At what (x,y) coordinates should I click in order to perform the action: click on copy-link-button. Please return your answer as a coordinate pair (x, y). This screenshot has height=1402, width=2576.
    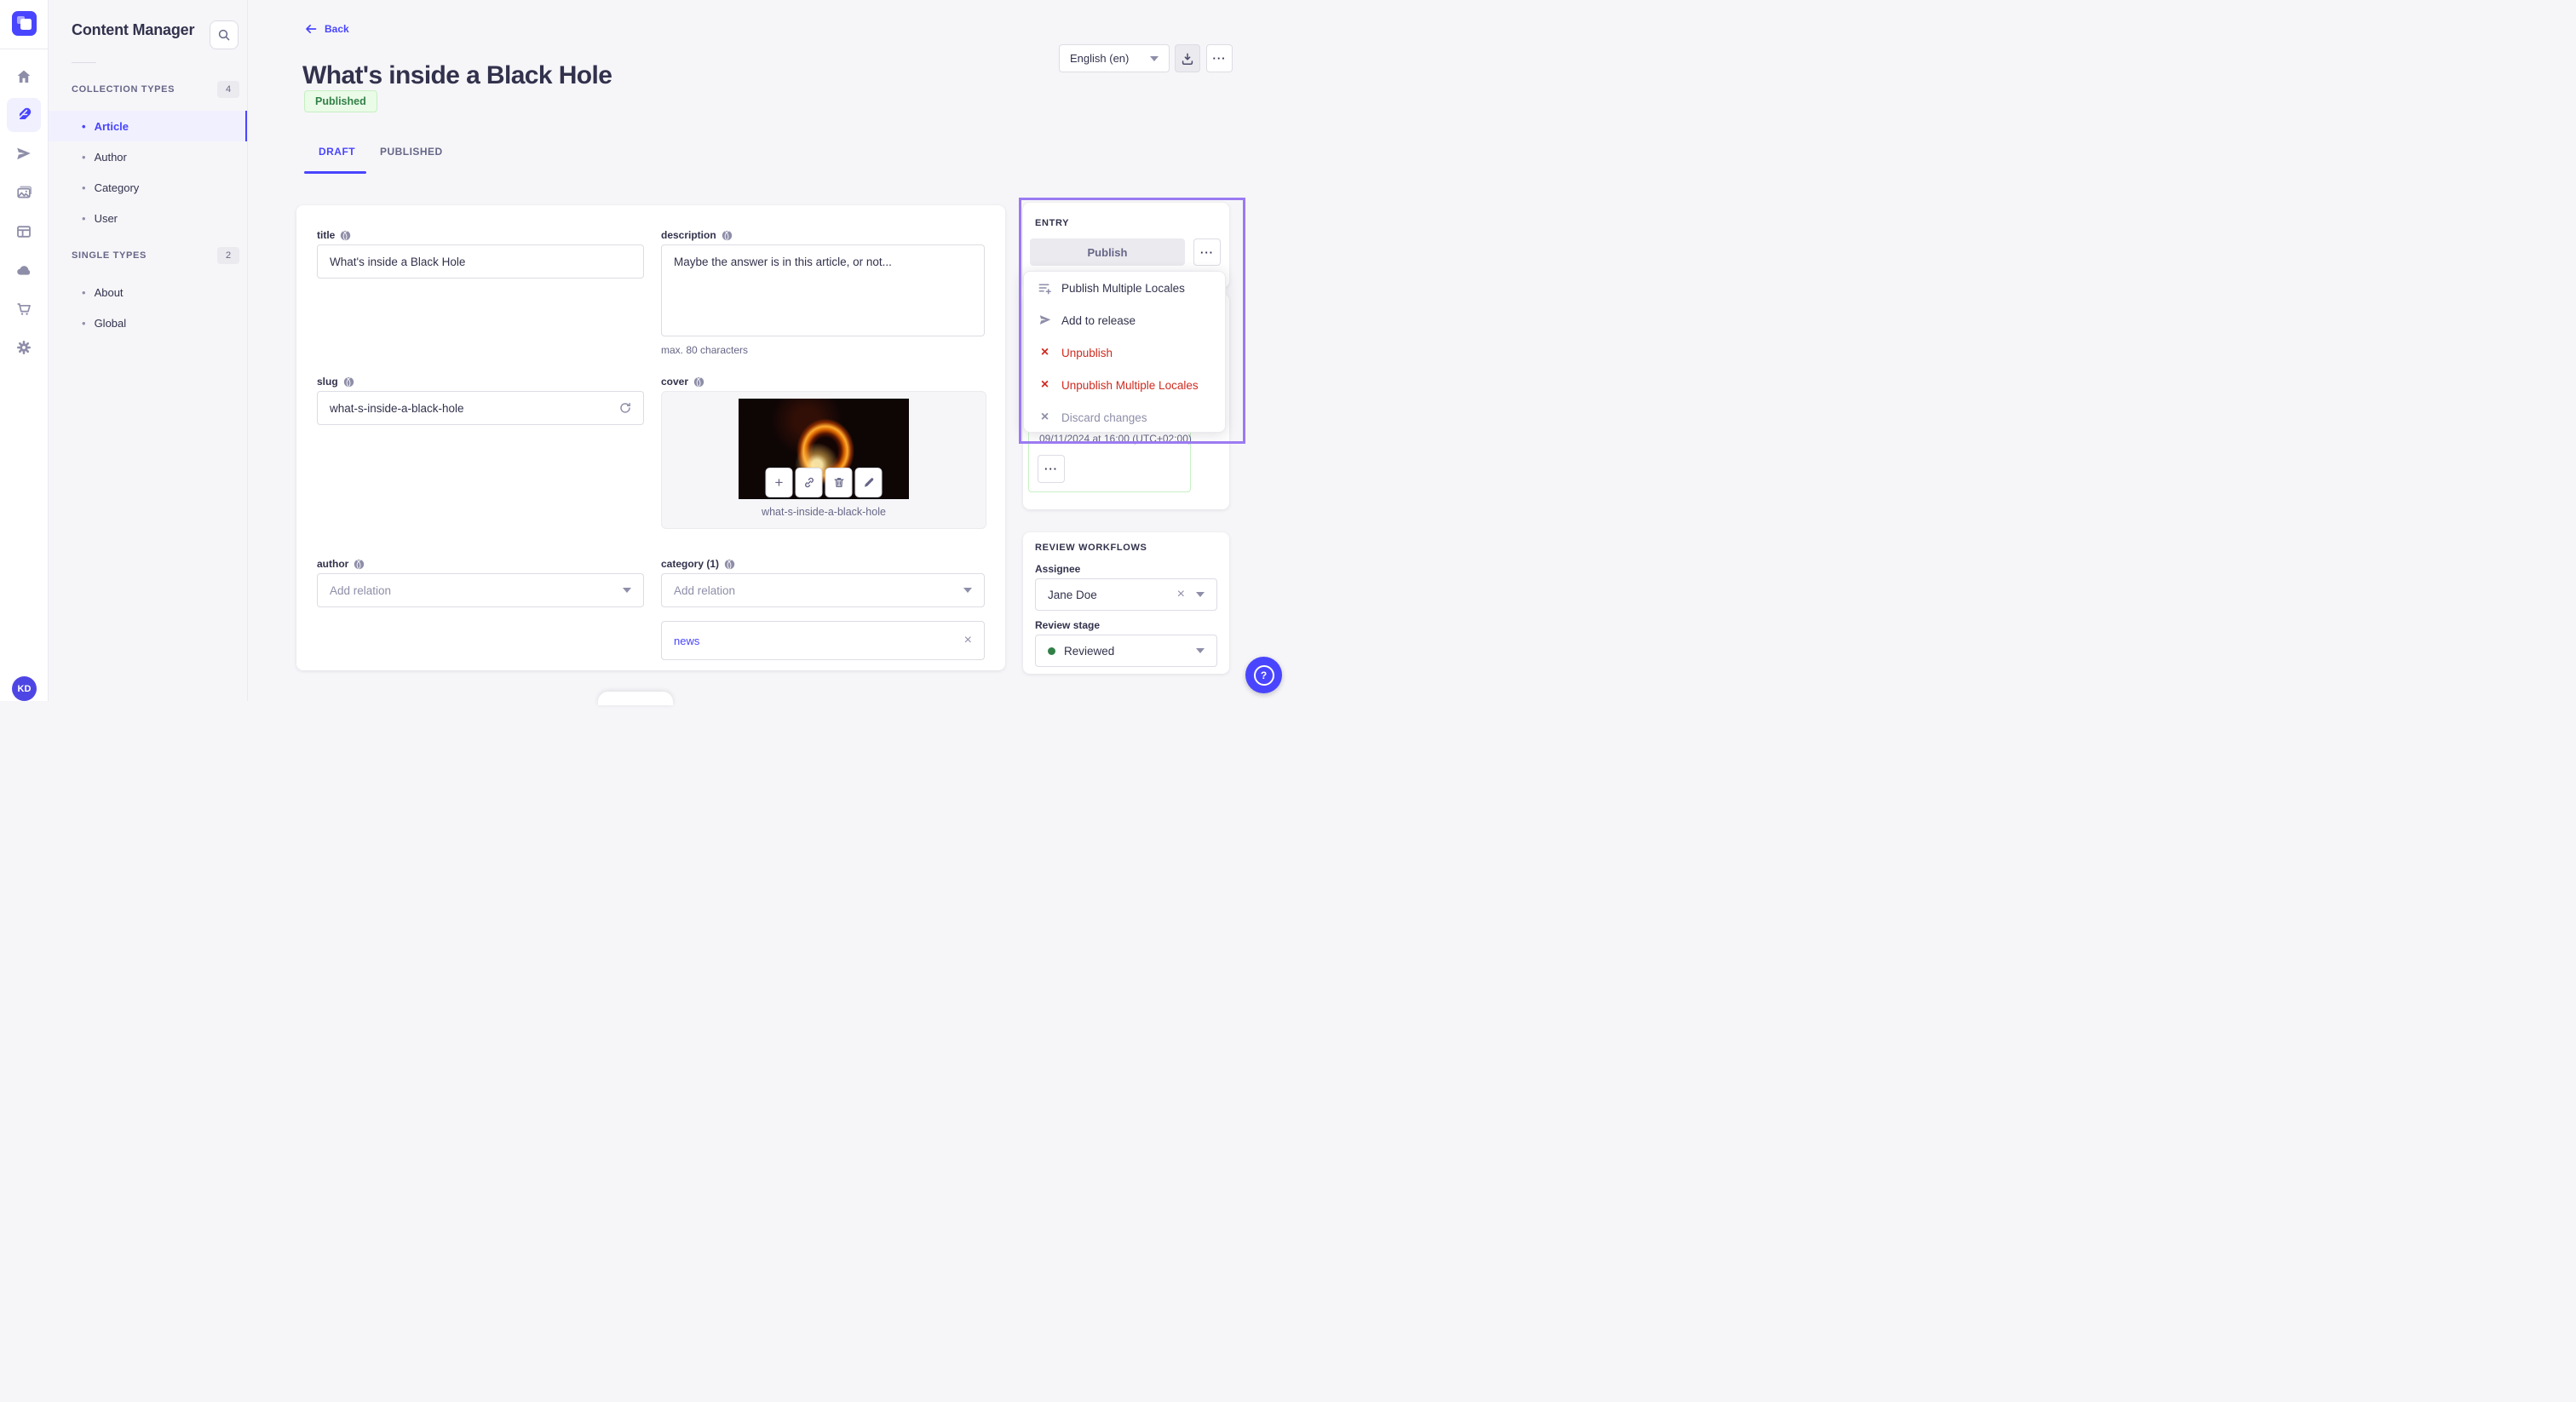
    Looking at the image, I should click on (809, 482).